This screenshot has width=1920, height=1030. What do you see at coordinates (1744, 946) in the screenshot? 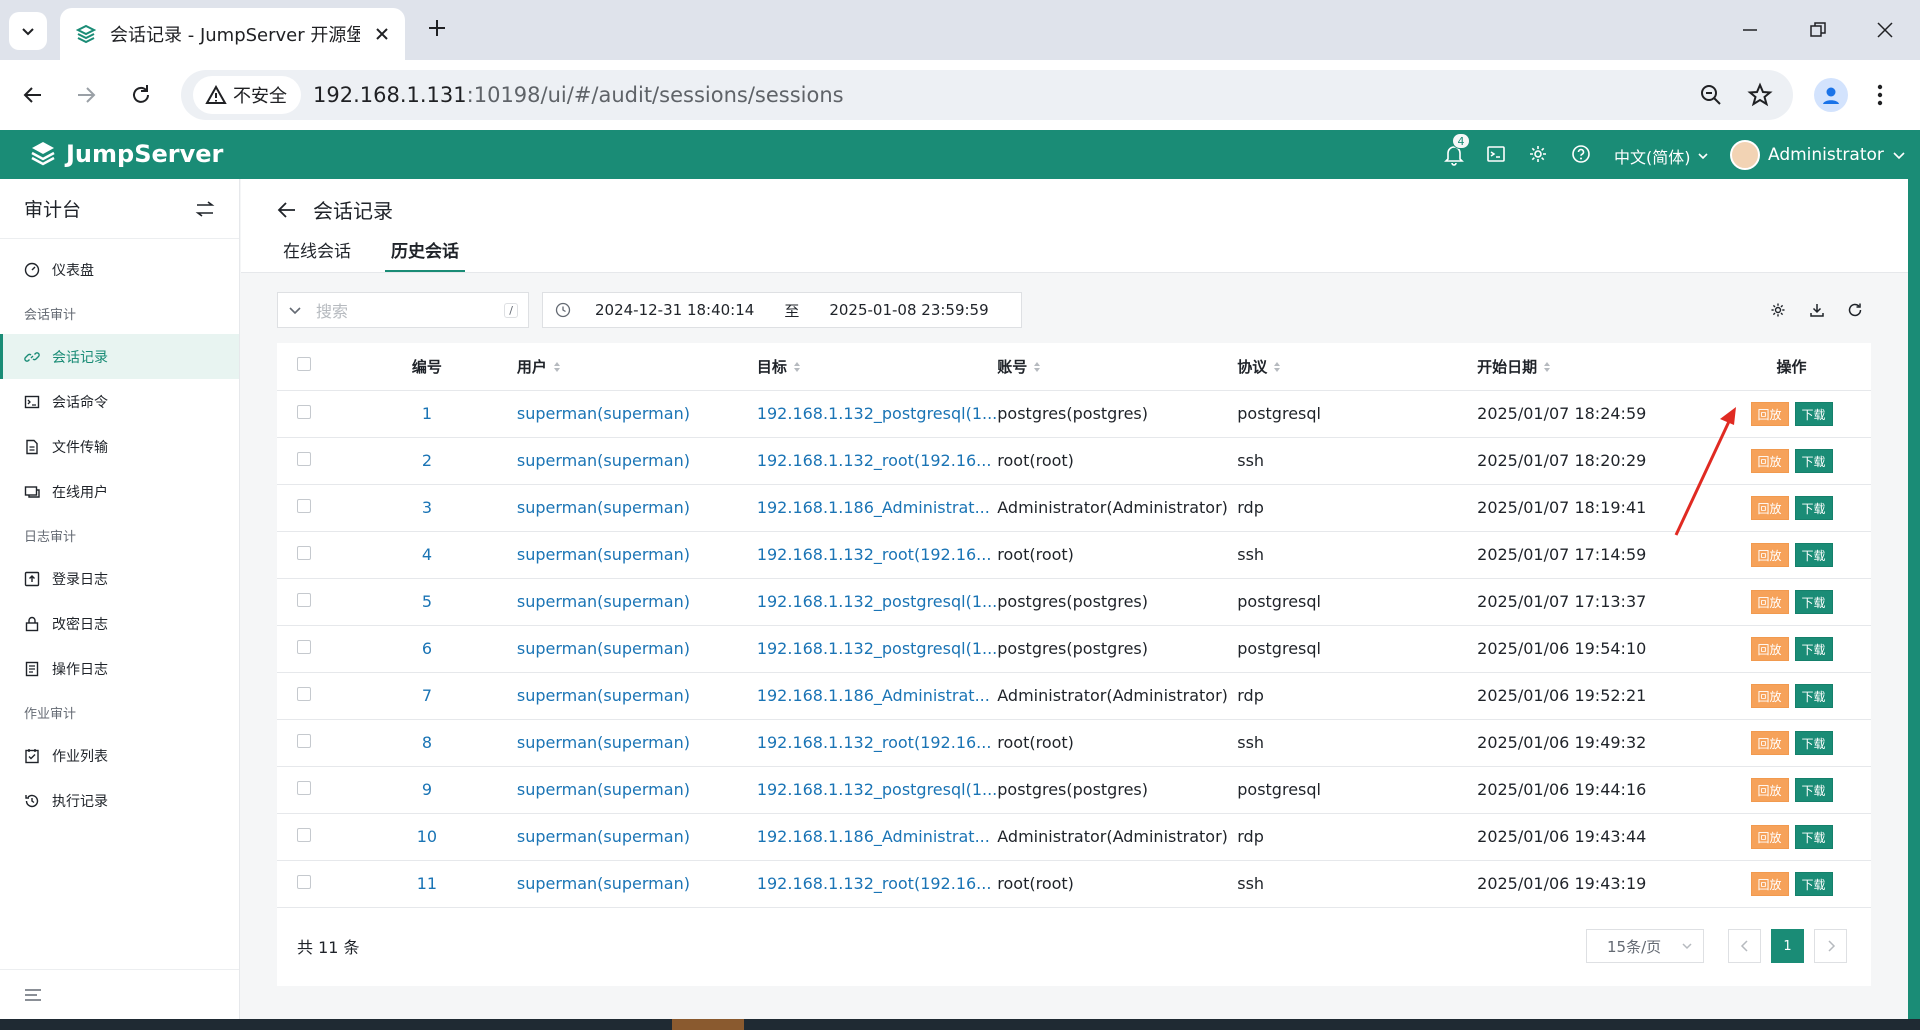
I see `prev-page-button` at bounding box center [1744, 946].